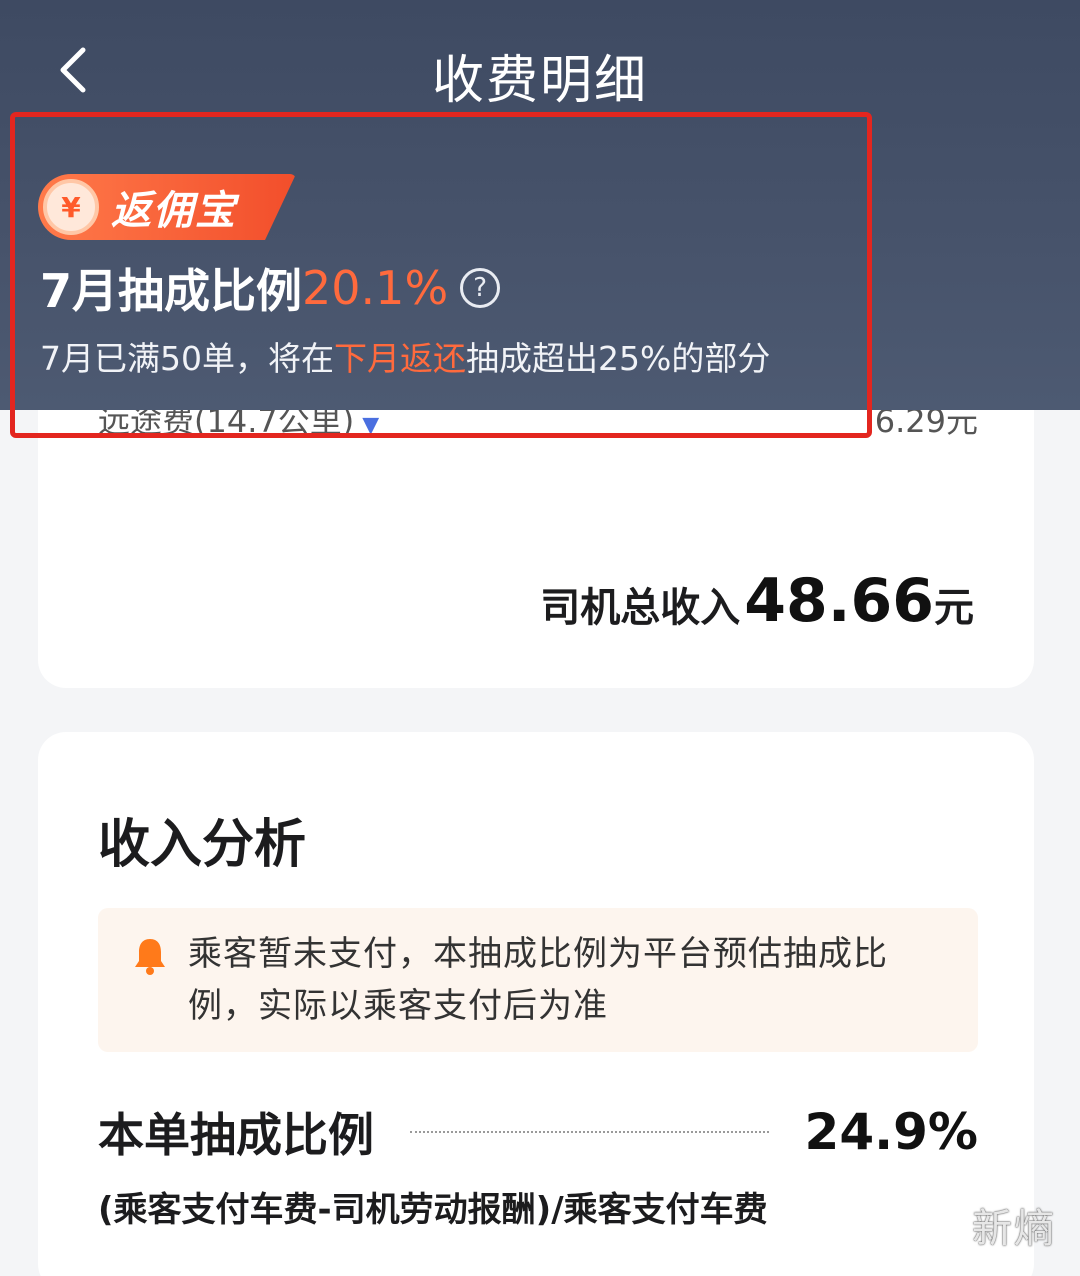 The height and width of the screenshot is (1276, 1080). I want to click on dotted-leader, so click(589, 1132).